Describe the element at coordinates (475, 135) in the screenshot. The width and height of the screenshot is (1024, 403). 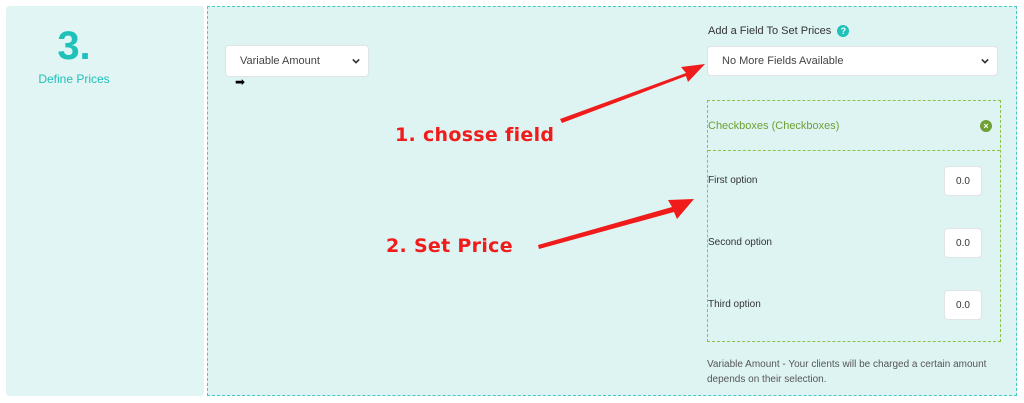
I see `annotation-choose-field: 1. chosse field` at that location.